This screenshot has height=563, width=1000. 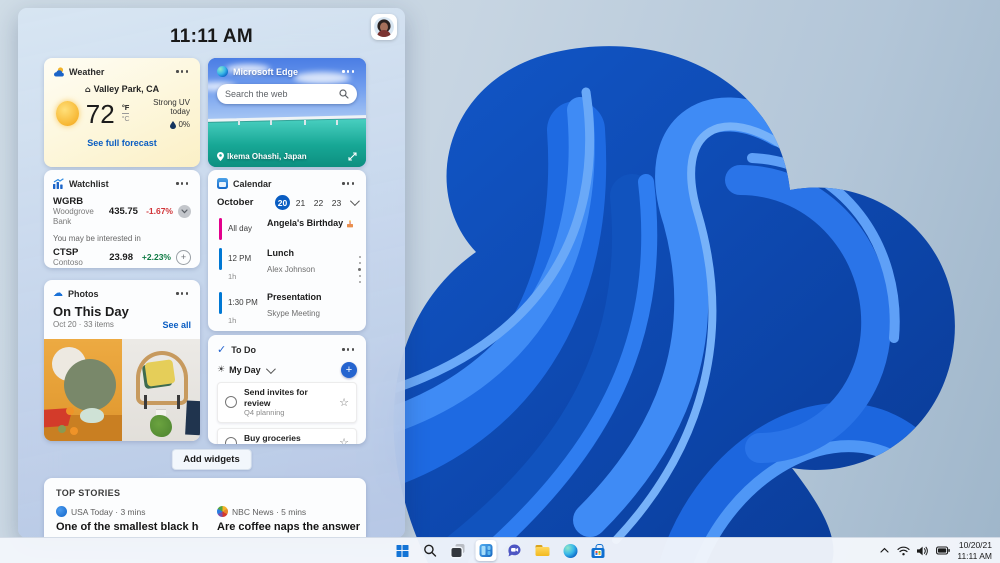 I want to click on calendar-icon, so click(x=222, y=183).